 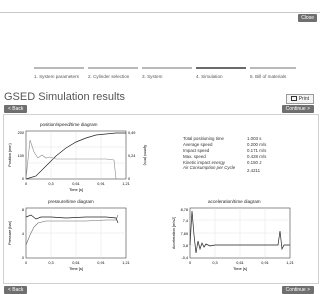 What do you see at coordinates (297, 290) in the screenshot?
I see `continue-button-bottom: Continue >` at bounding box center [297, 290].